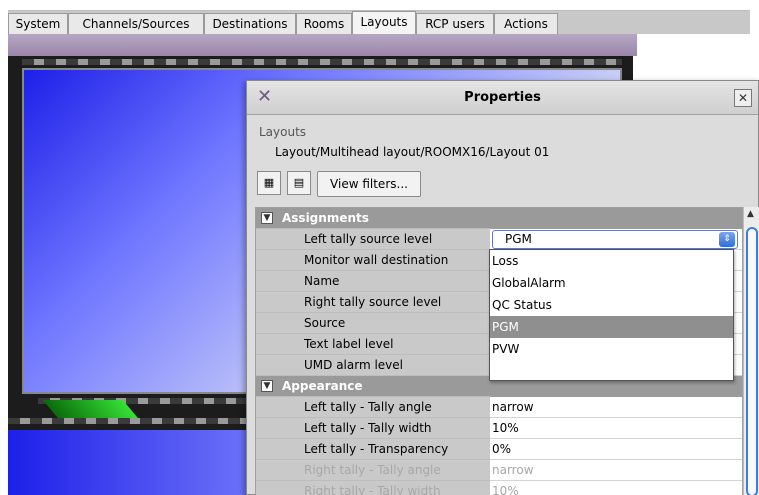 The height and width of the screenshot is (495, 759). I want to click on section-label: Appearance, so click(322, 386).